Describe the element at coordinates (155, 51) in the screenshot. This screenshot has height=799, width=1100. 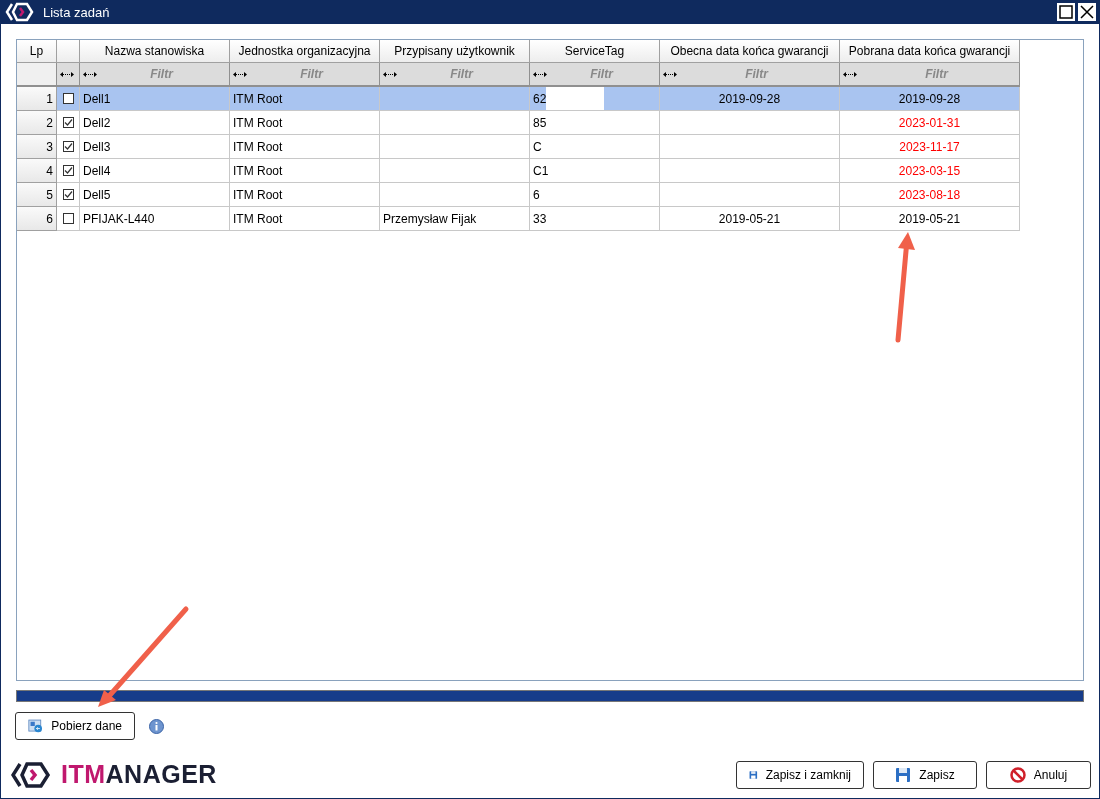
I see `column-header: Nazwa stanowiska` at that location.